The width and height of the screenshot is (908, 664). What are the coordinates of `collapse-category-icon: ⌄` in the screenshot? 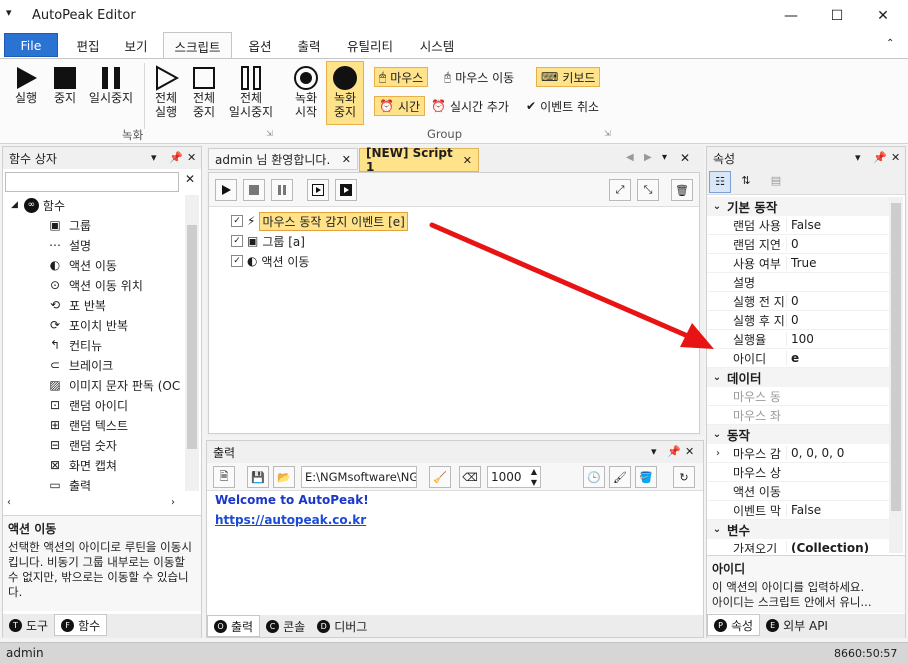 It's located at (717, 434).